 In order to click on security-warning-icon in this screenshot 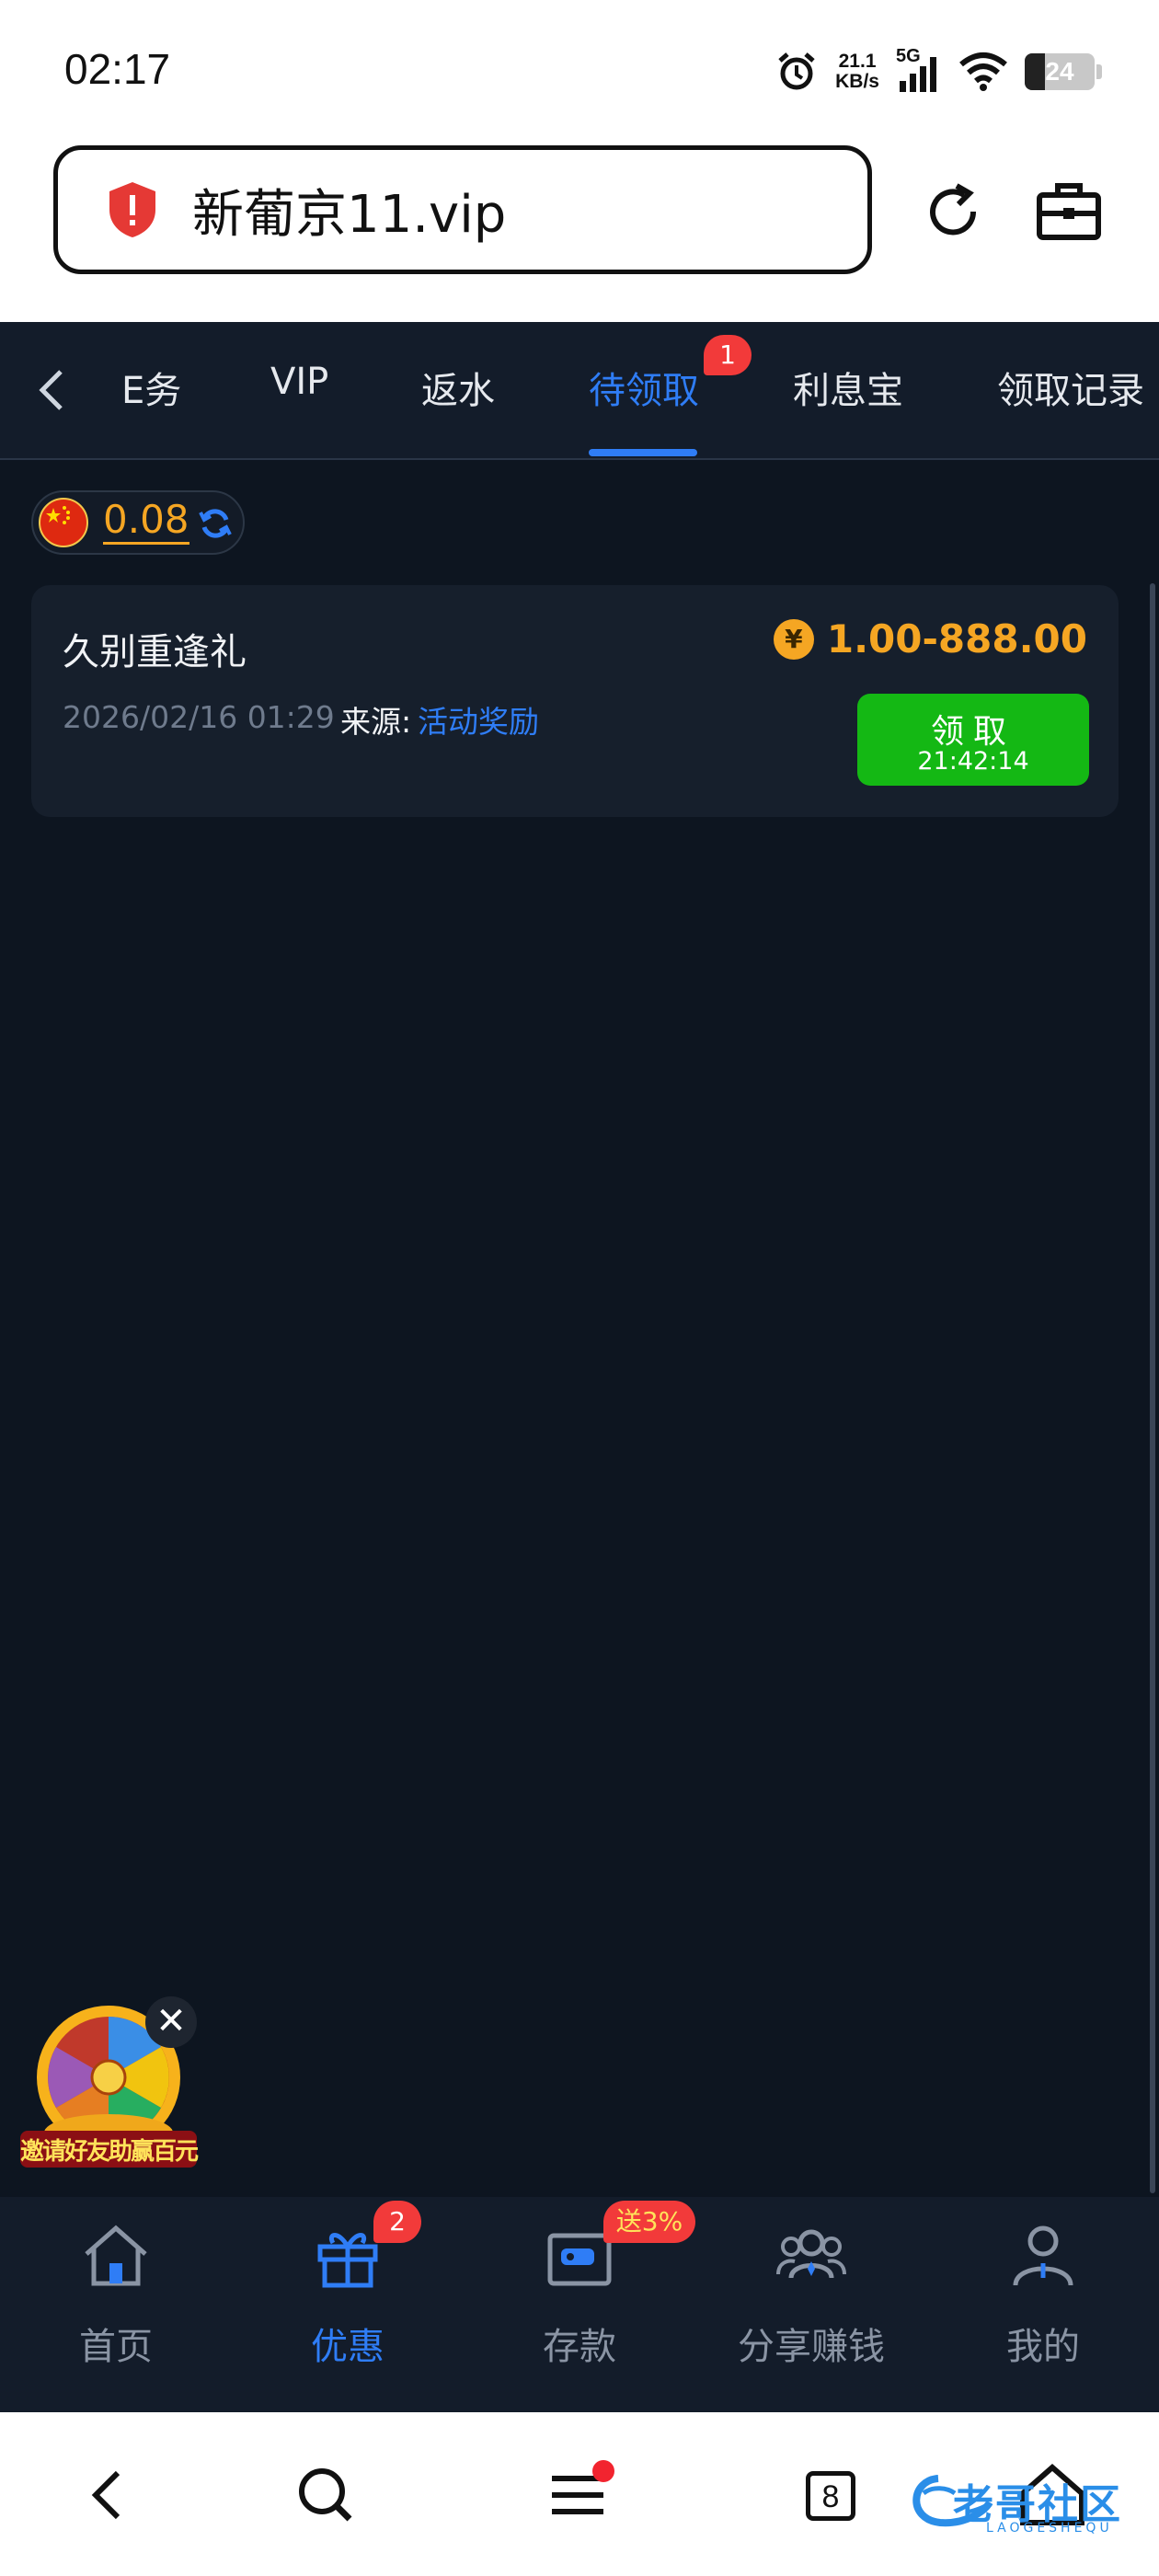, I will do `click(132, 209)`.